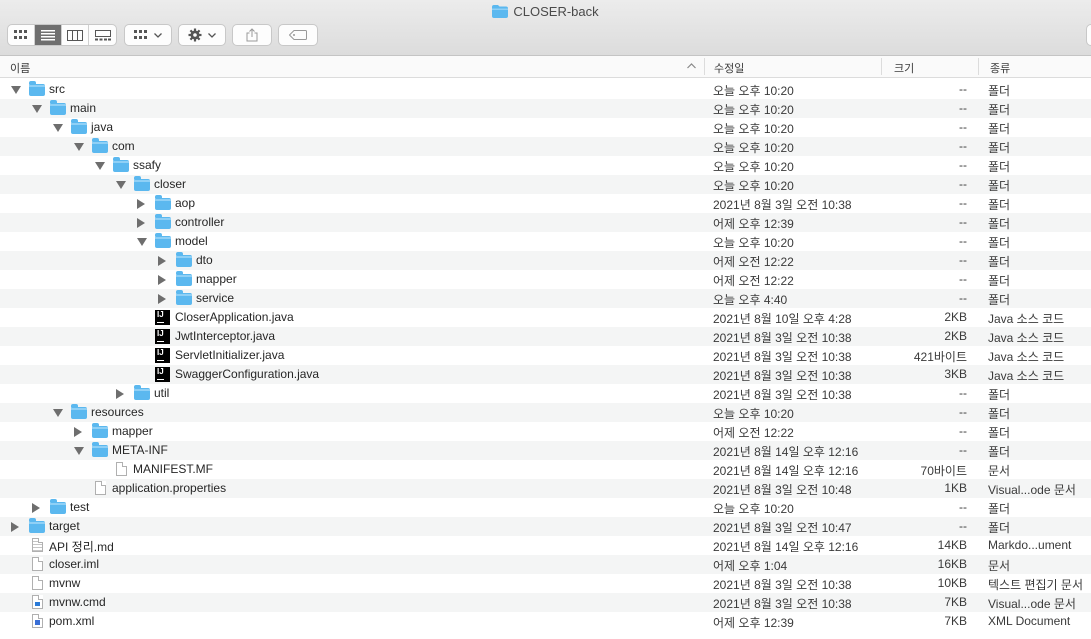  I want to click on file-name: mvnw, so click(65, 583).